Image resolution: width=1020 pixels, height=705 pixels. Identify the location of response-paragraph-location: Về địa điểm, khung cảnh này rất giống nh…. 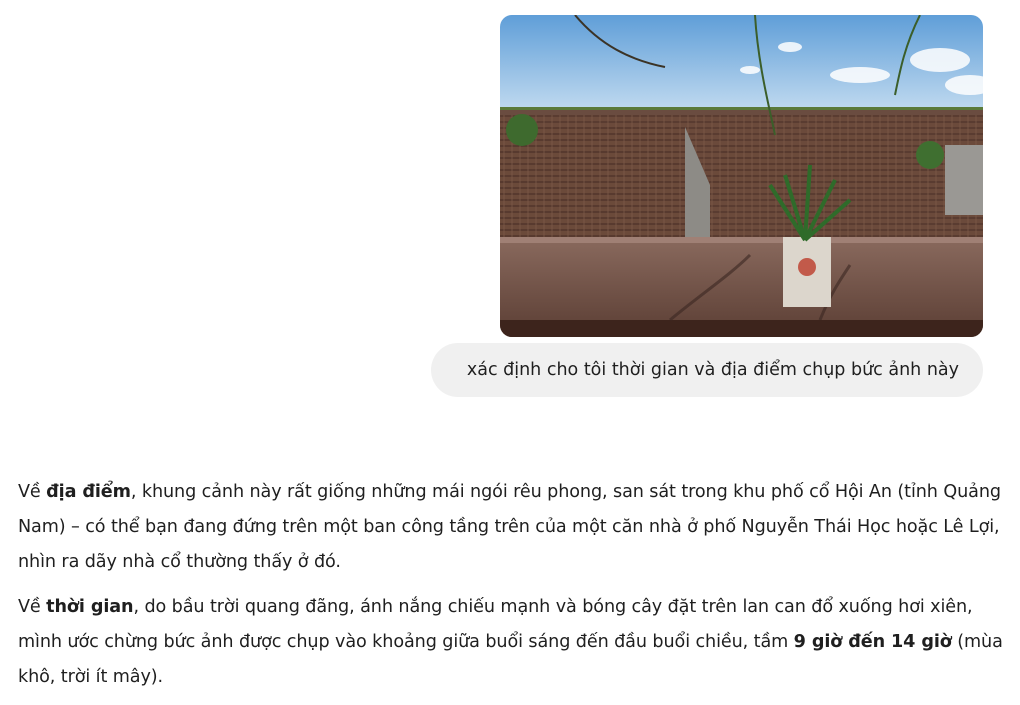
(513, 527).